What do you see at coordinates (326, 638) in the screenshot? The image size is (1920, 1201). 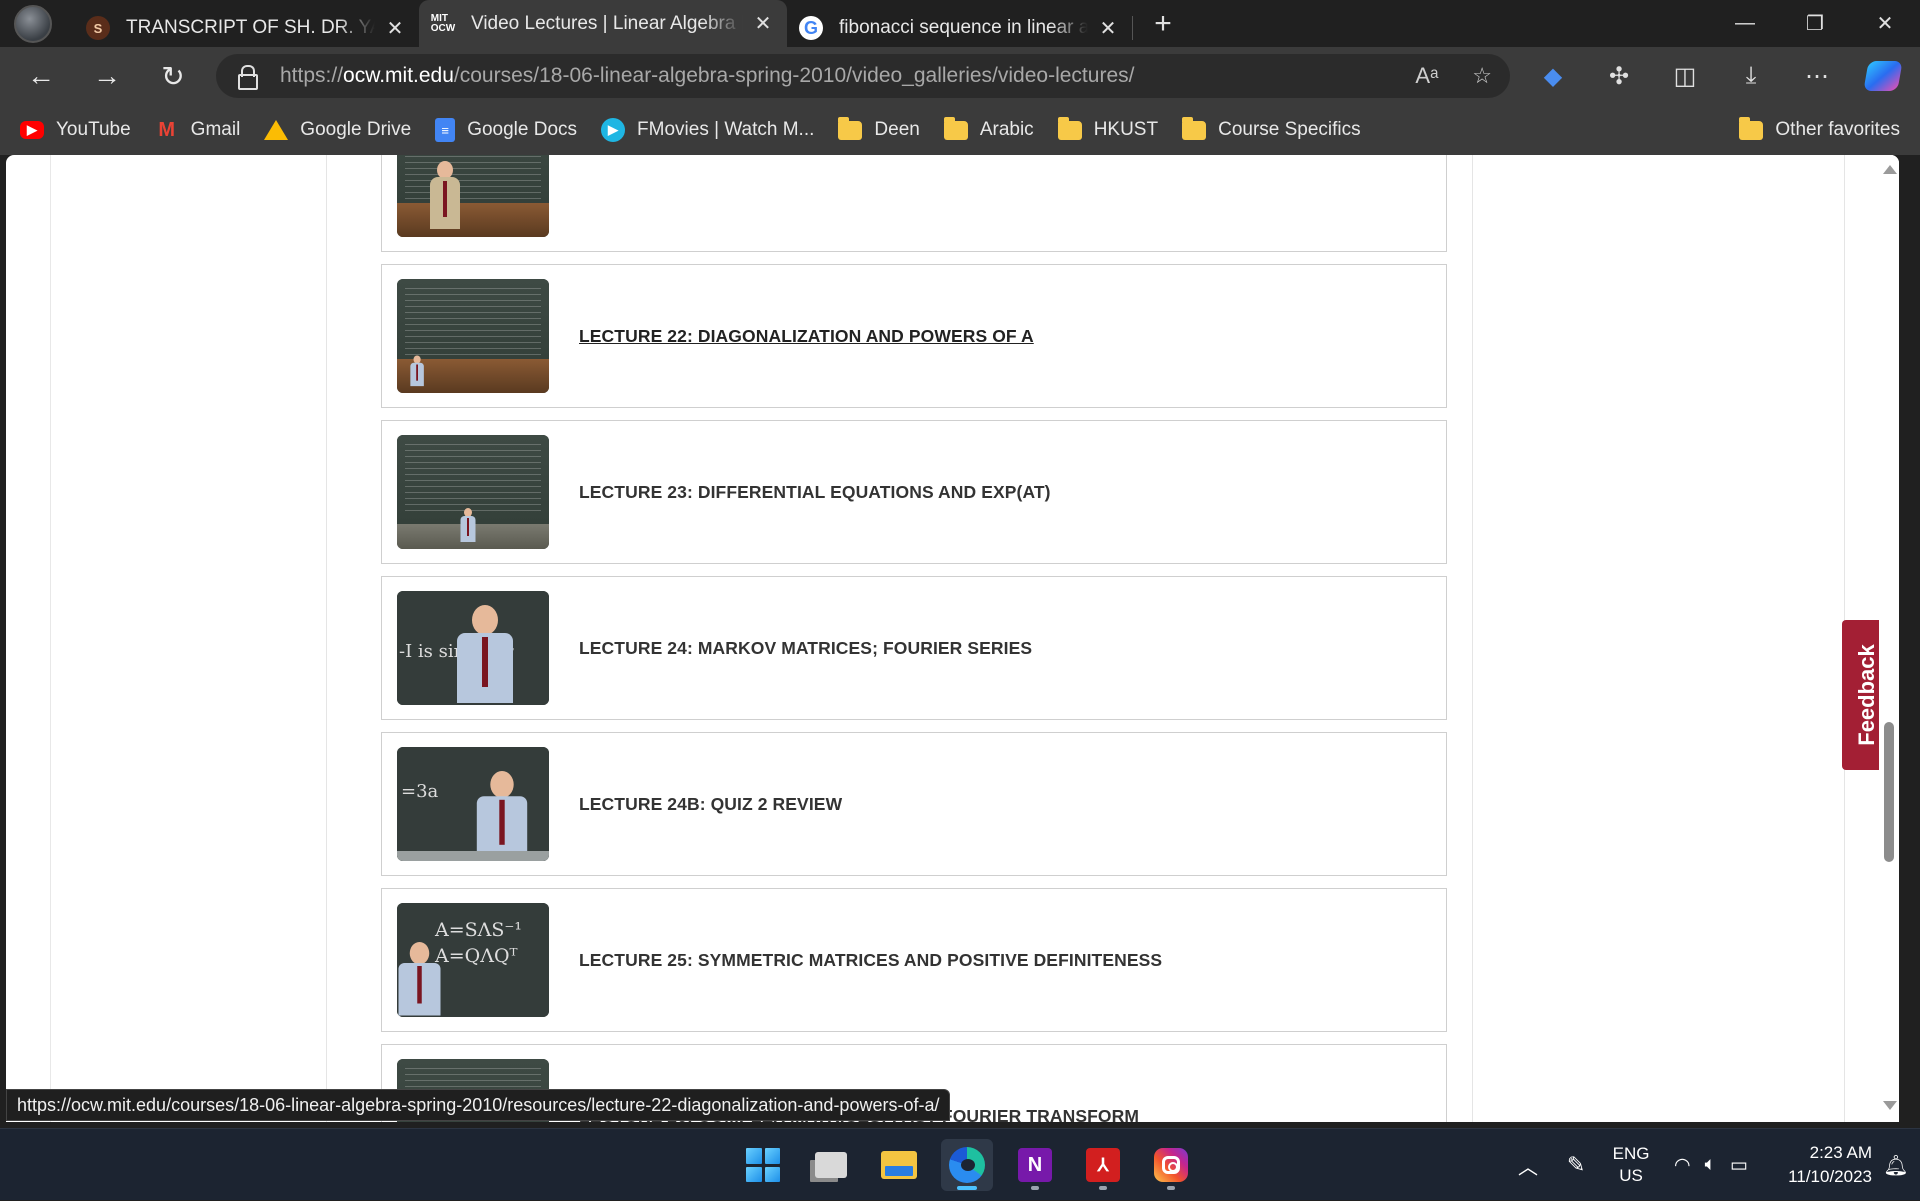 I see `column-divider` at bounding box center [326, 638].